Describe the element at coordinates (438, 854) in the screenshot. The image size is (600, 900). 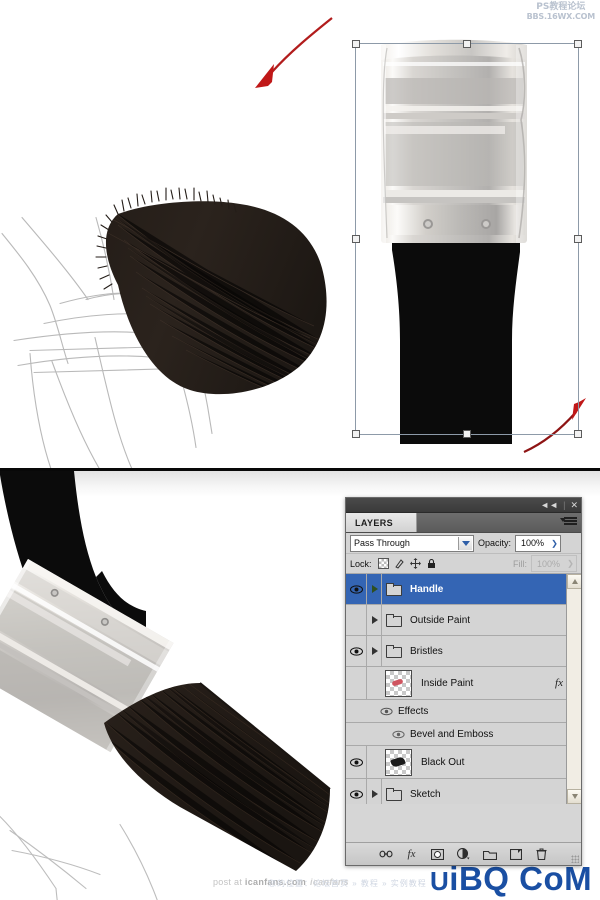
I see `add-layer-mask-button` at that location.